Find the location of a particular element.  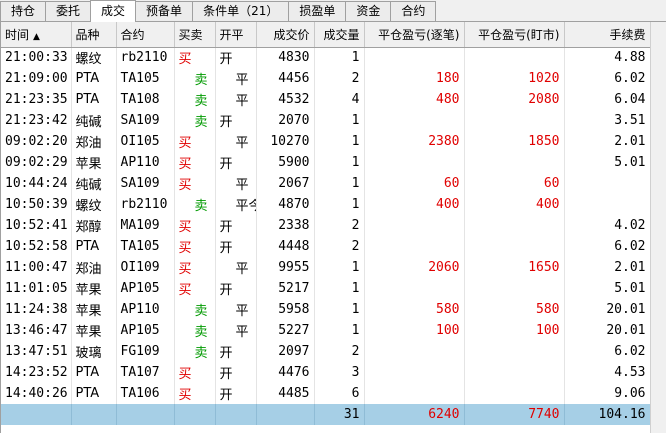

table-row: 09:02:20 郑油 OI105 买 平 10270 1 2380 1850 2.01 is located at coordinates (325, 141).